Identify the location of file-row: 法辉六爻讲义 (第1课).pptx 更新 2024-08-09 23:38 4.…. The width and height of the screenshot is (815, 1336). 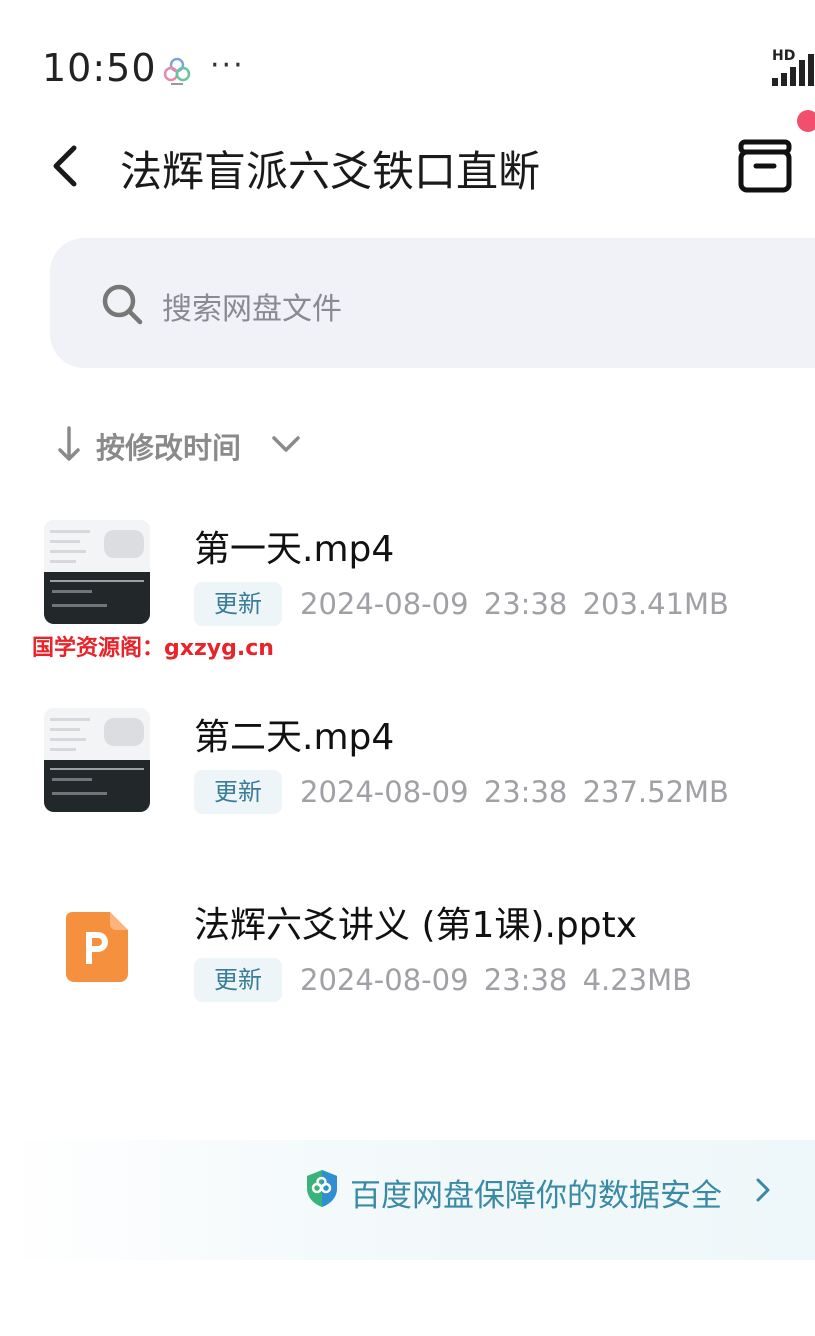
(407, 961).